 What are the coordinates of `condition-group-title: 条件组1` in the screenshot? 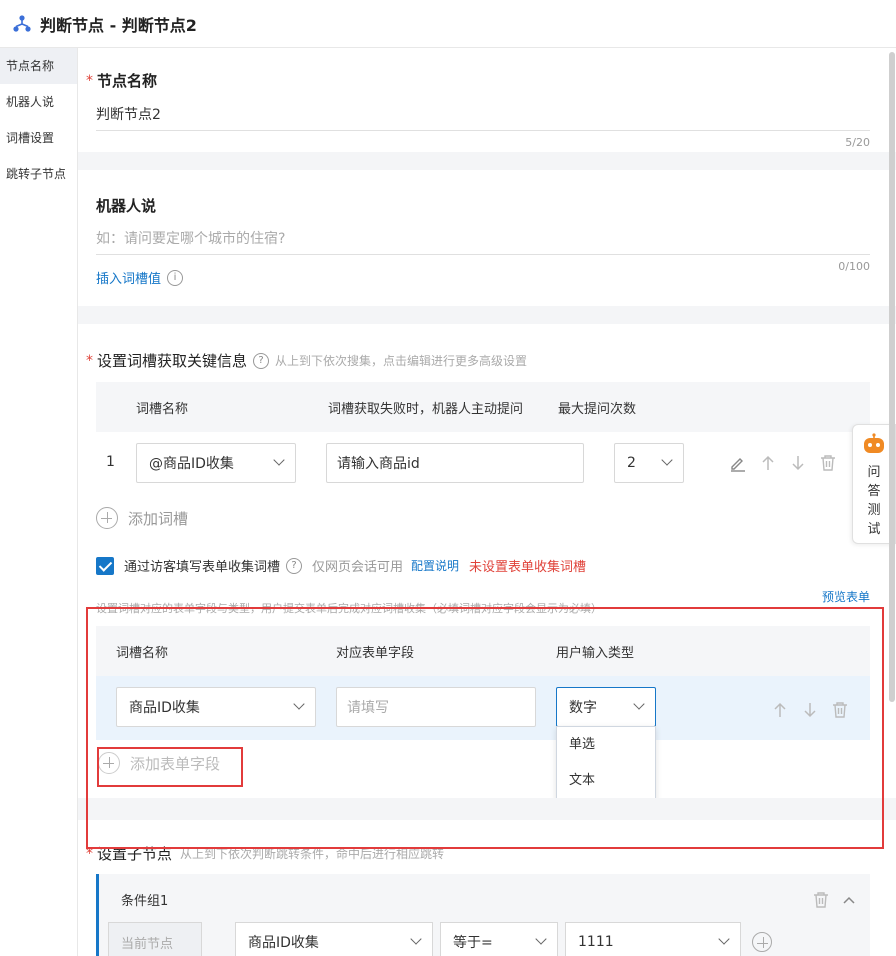 It's located at (145, 901).